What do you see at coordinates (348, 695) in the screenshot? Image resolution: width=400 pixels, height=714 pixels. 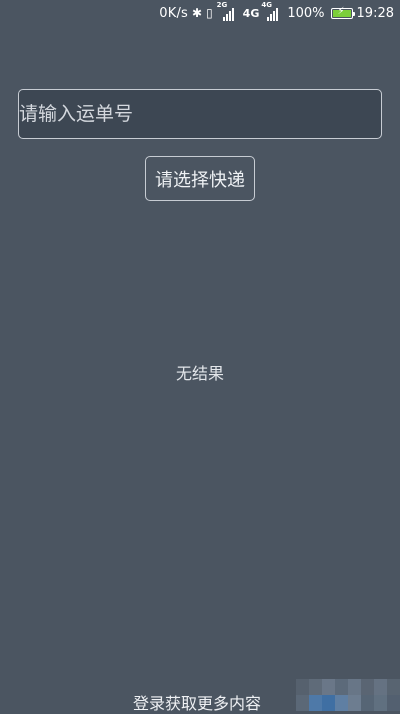 I see `mosaic-blur` at bounding box center [348, 695].